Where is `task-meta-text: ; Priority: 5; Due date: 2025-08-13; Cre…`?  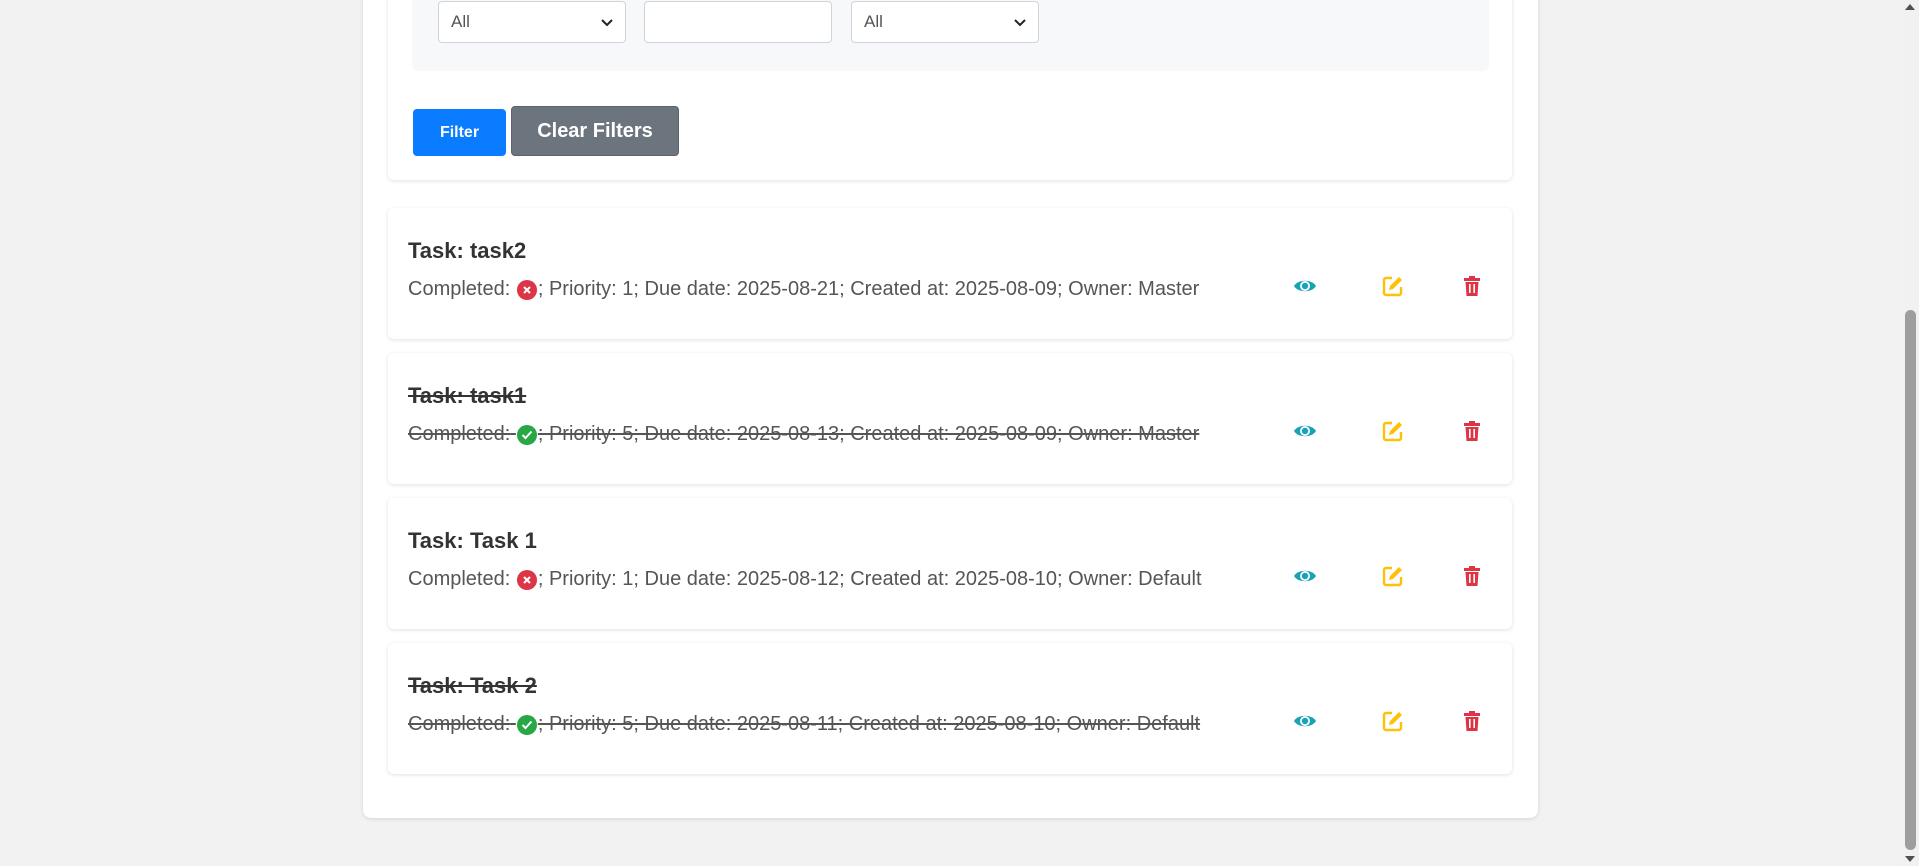
task-meta-text: ; Priority: 5; Due date: 2025-08-13; Cre… is located at coordinates (868, 434).